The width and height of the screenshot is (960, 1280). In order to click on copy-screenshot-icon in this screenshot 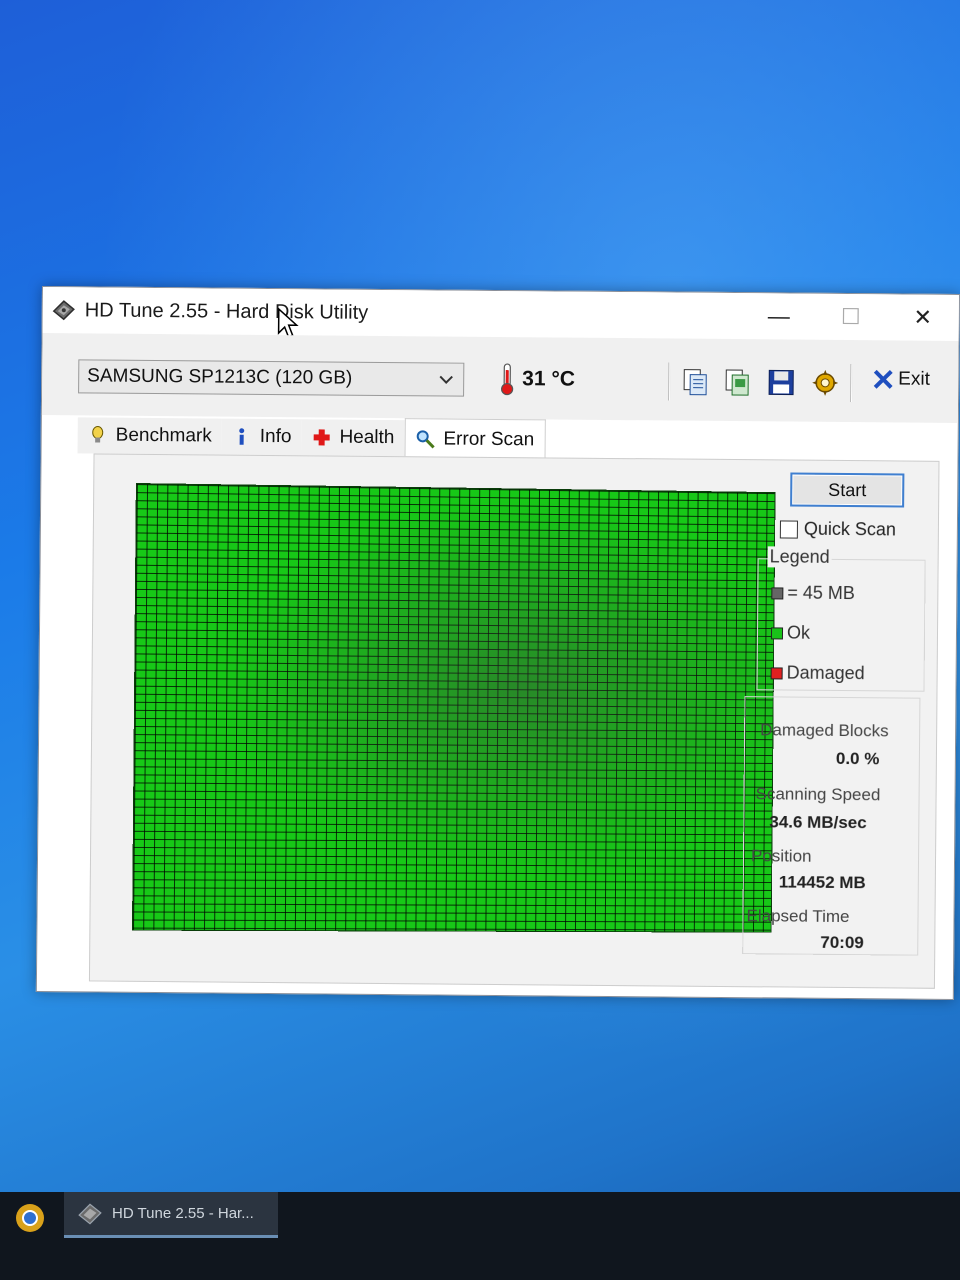, I will do `click(737, 382)`.